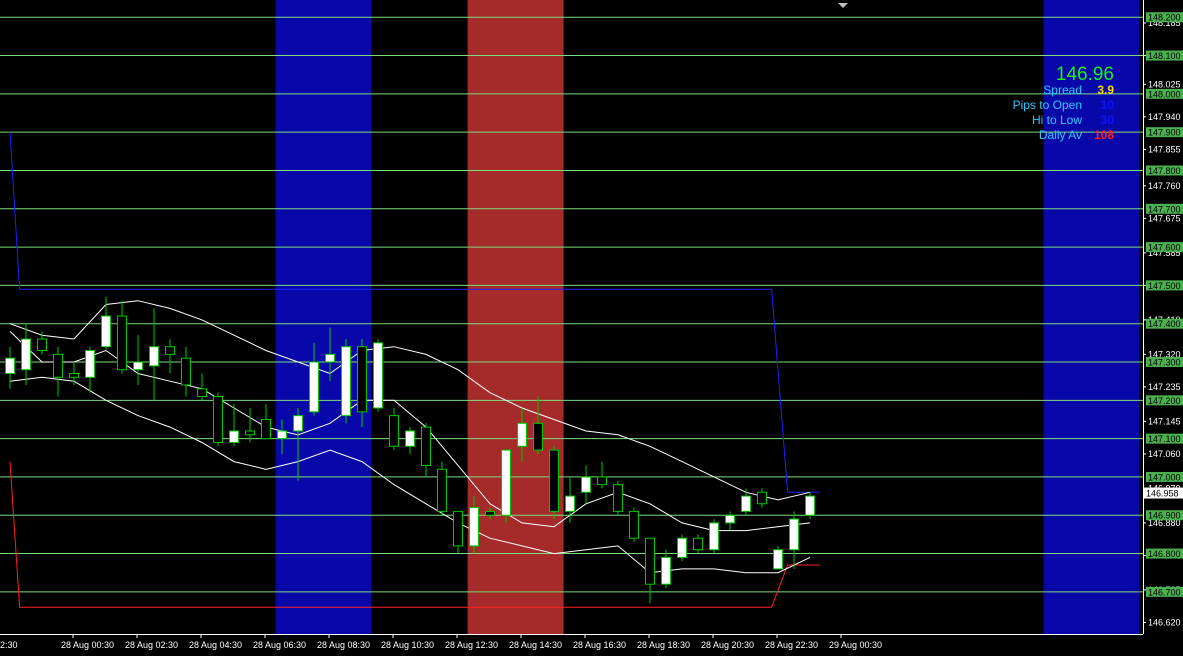 Image resolution: width=1183 pixels, height=656 pixels. Describe the element at coordinates (1164, 454) in the screenshot. I see `price-tick-label: 147.060` at that location.